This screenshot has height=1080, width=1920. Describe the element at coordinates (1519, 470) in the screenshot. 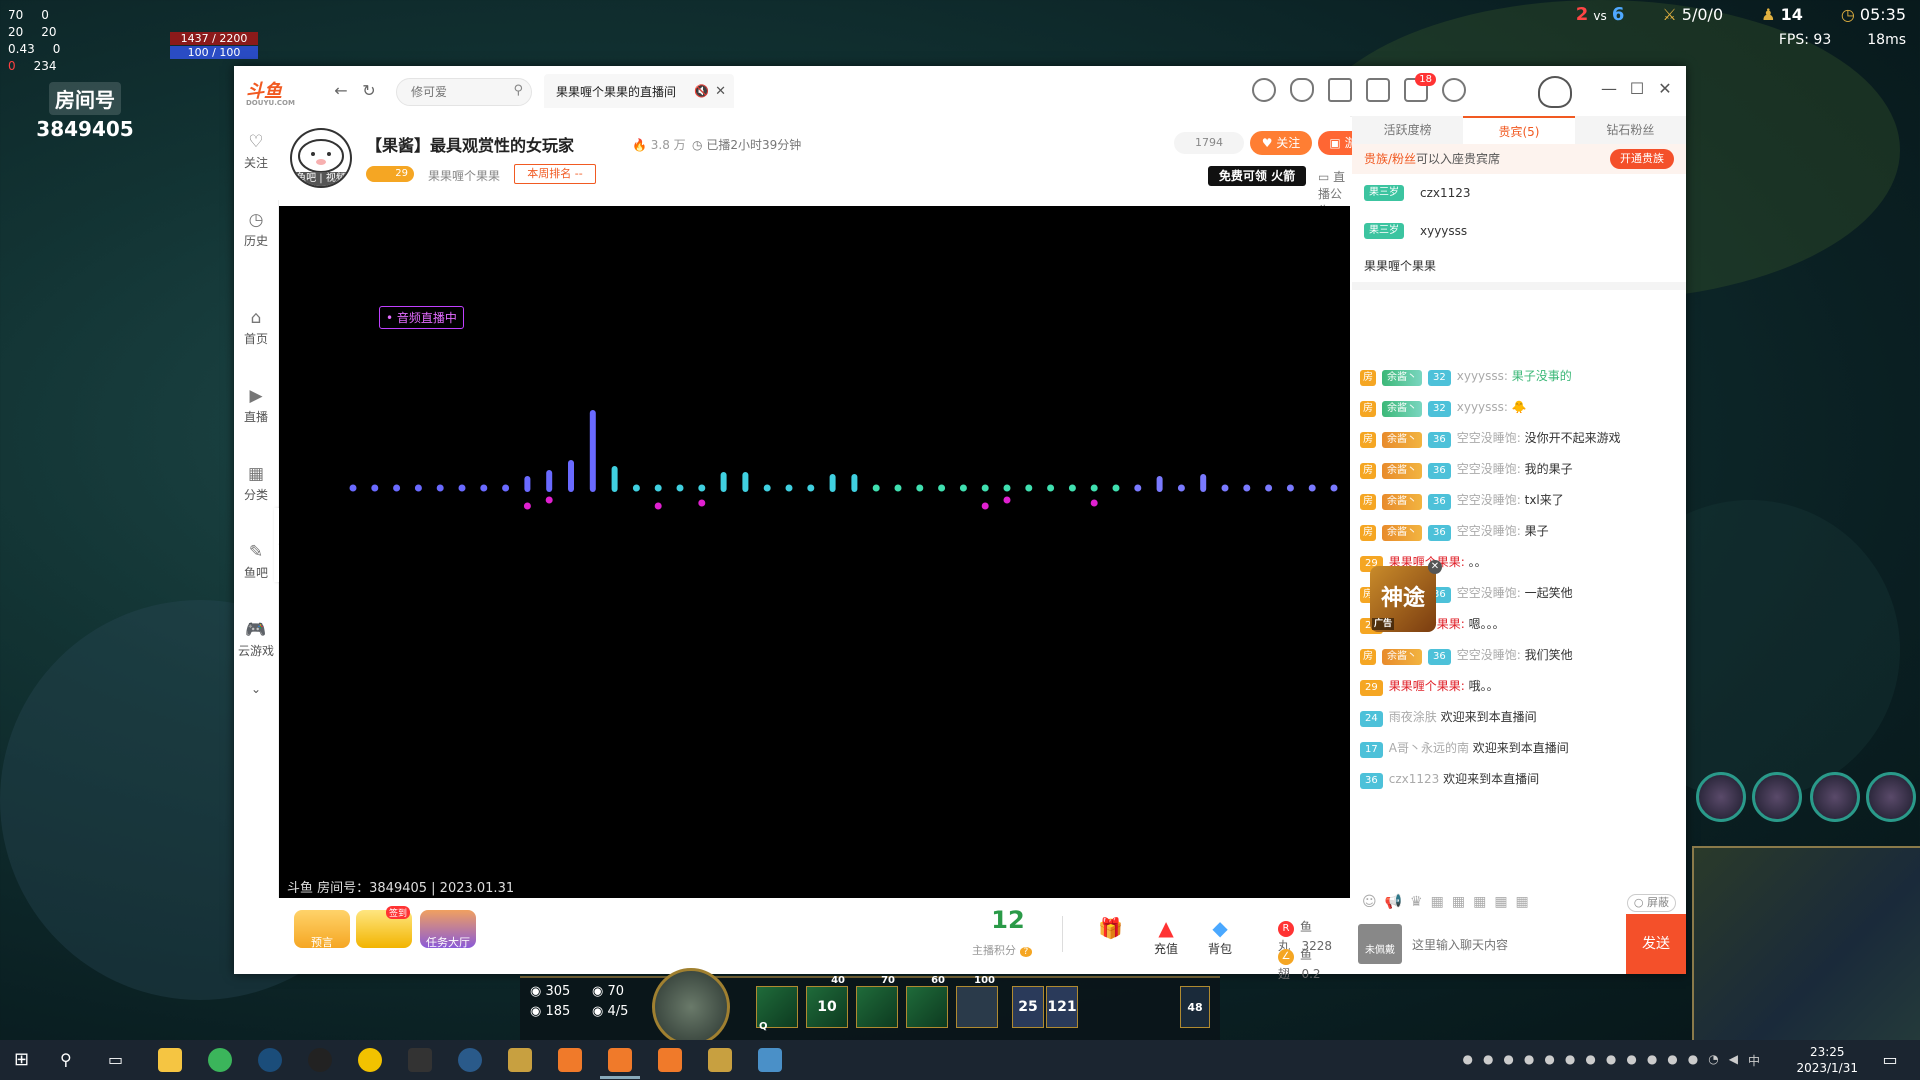

I see `chat-message: 房余酱丶 36 空空没睡饱: 我的果子` at that location.